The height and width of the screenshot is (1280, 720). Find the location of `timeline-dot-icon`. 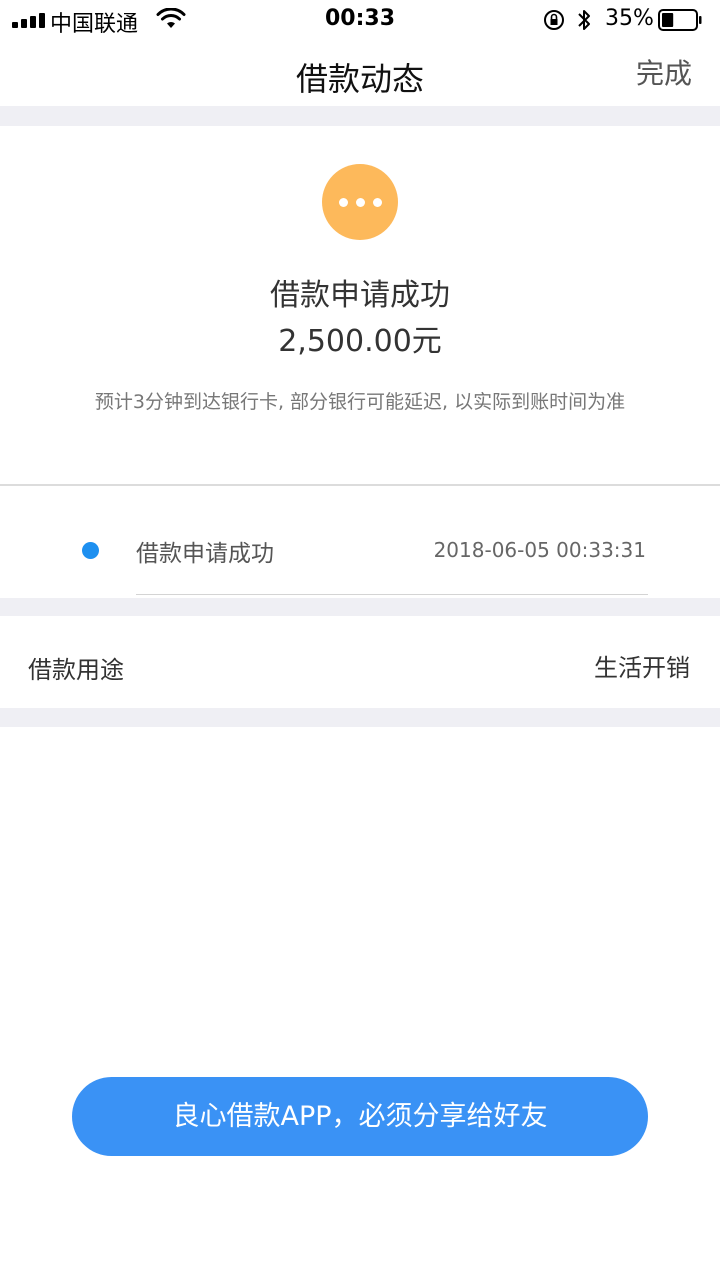

timeline-dot-icon is located at coordinates (90, 550).